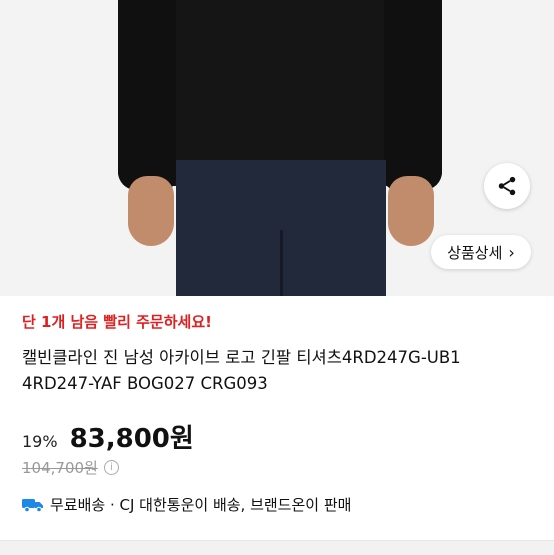 The image size is (554, 555). I want to click on left-sleeve-graphic, so click(147, 95).